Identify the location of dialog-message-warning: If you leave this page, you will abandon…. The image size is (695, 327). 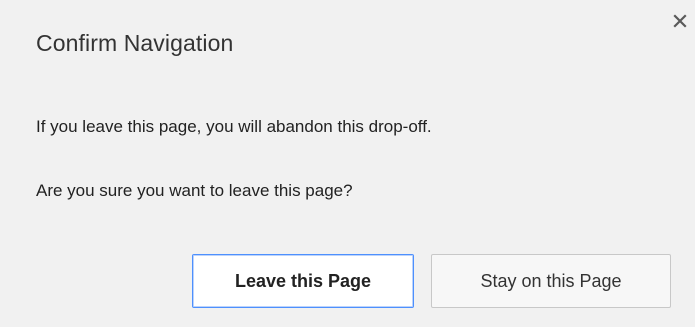
(234, 126).